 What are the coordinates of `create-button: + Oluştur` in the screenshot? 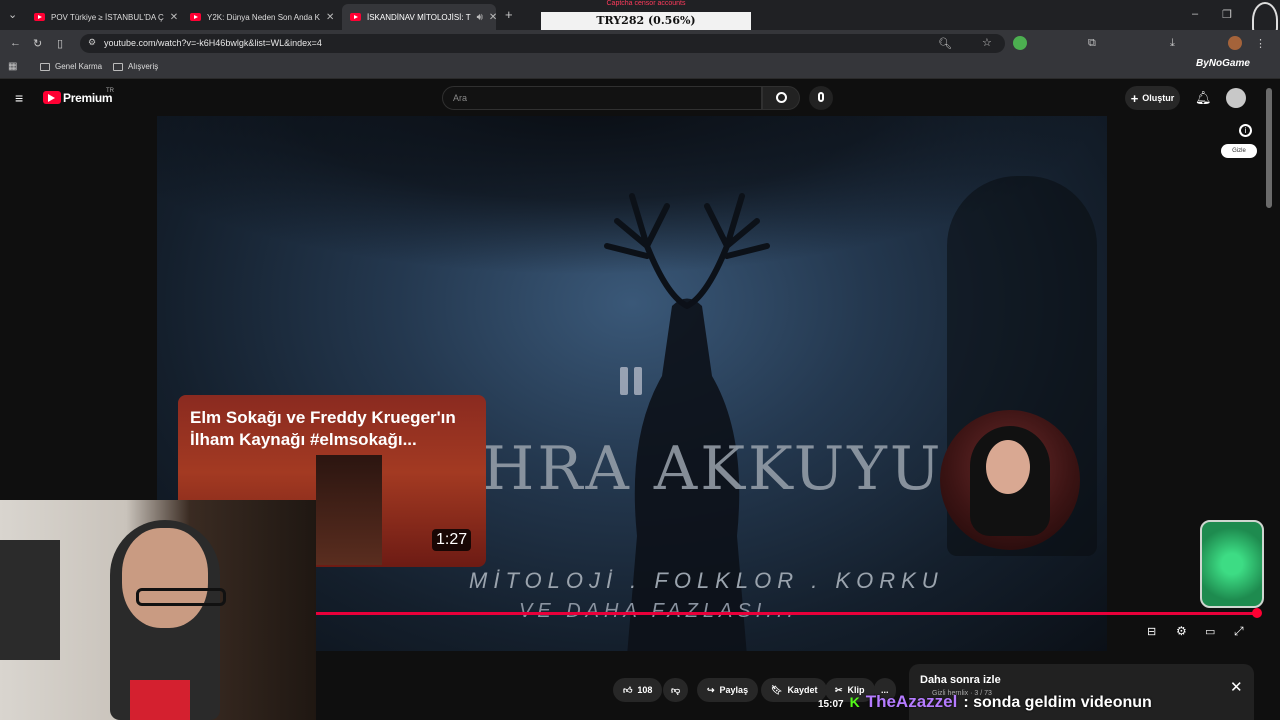 It's located at (1152, 98).